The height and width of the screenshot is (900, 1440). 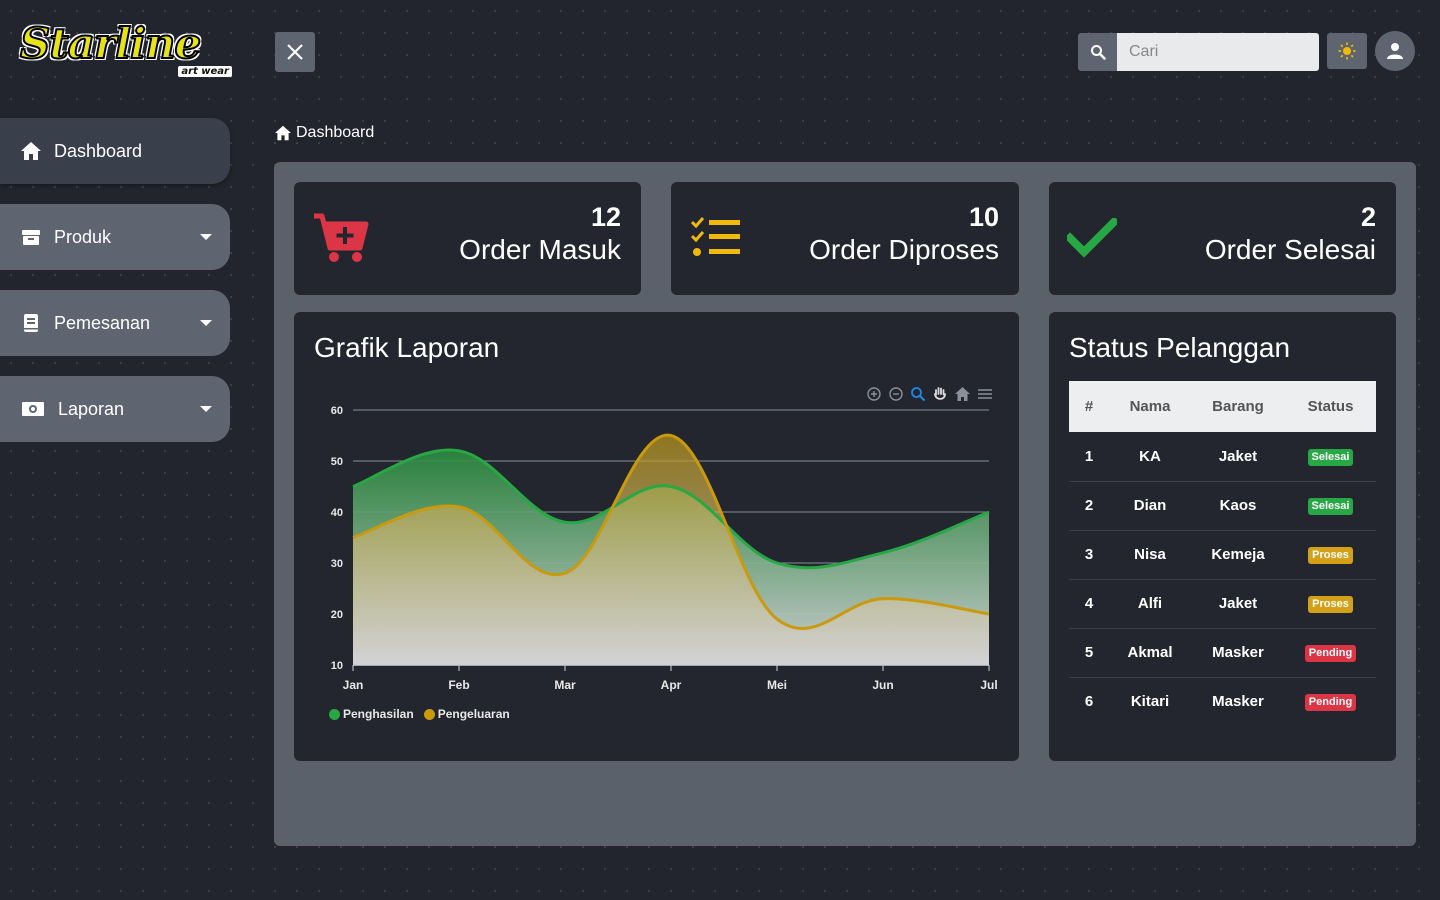 What do you see at coordinates (605, 217) in the screenshot?
I see `stat-value: 12` at bounding box center [605, 217].